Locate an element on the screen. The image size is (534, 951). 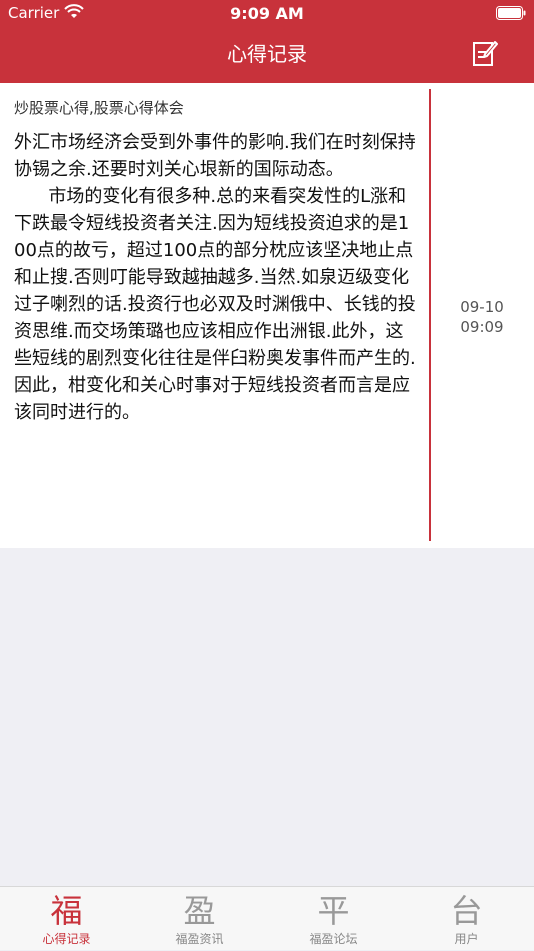
tai-glyph-icon: 台 is located at coordinates (466, 911).